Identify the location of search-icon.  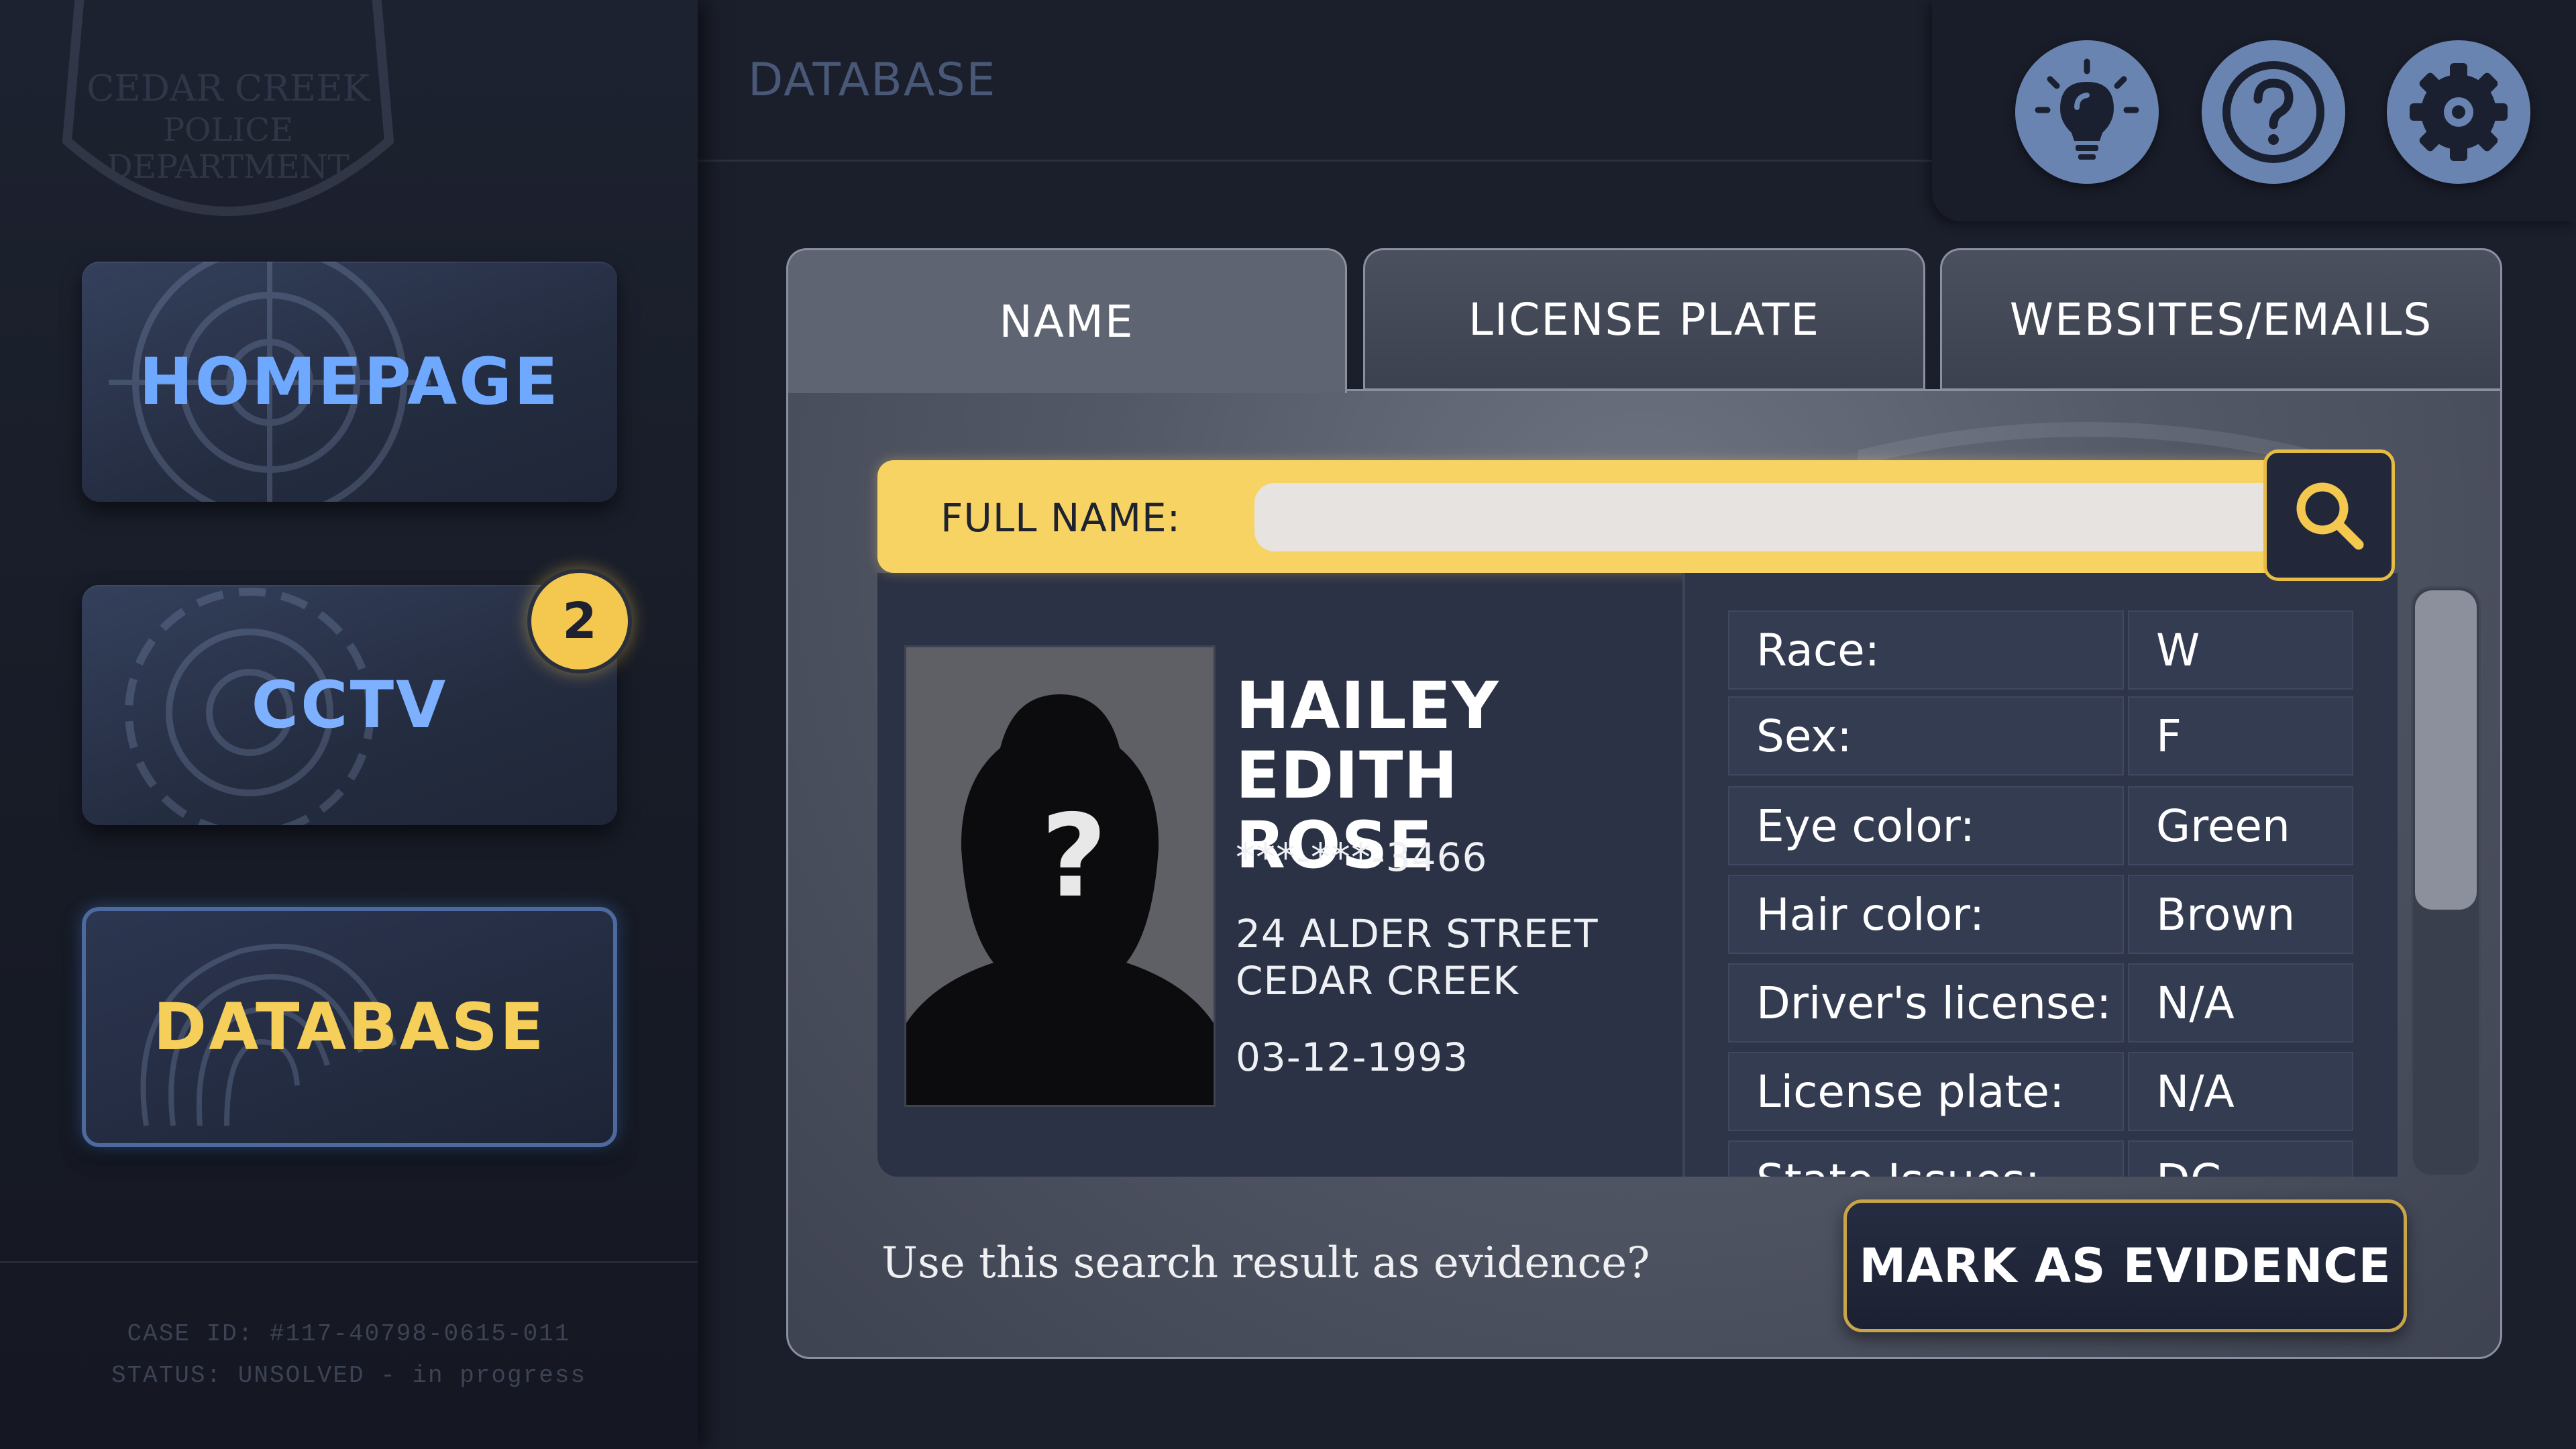
(2330, 516).